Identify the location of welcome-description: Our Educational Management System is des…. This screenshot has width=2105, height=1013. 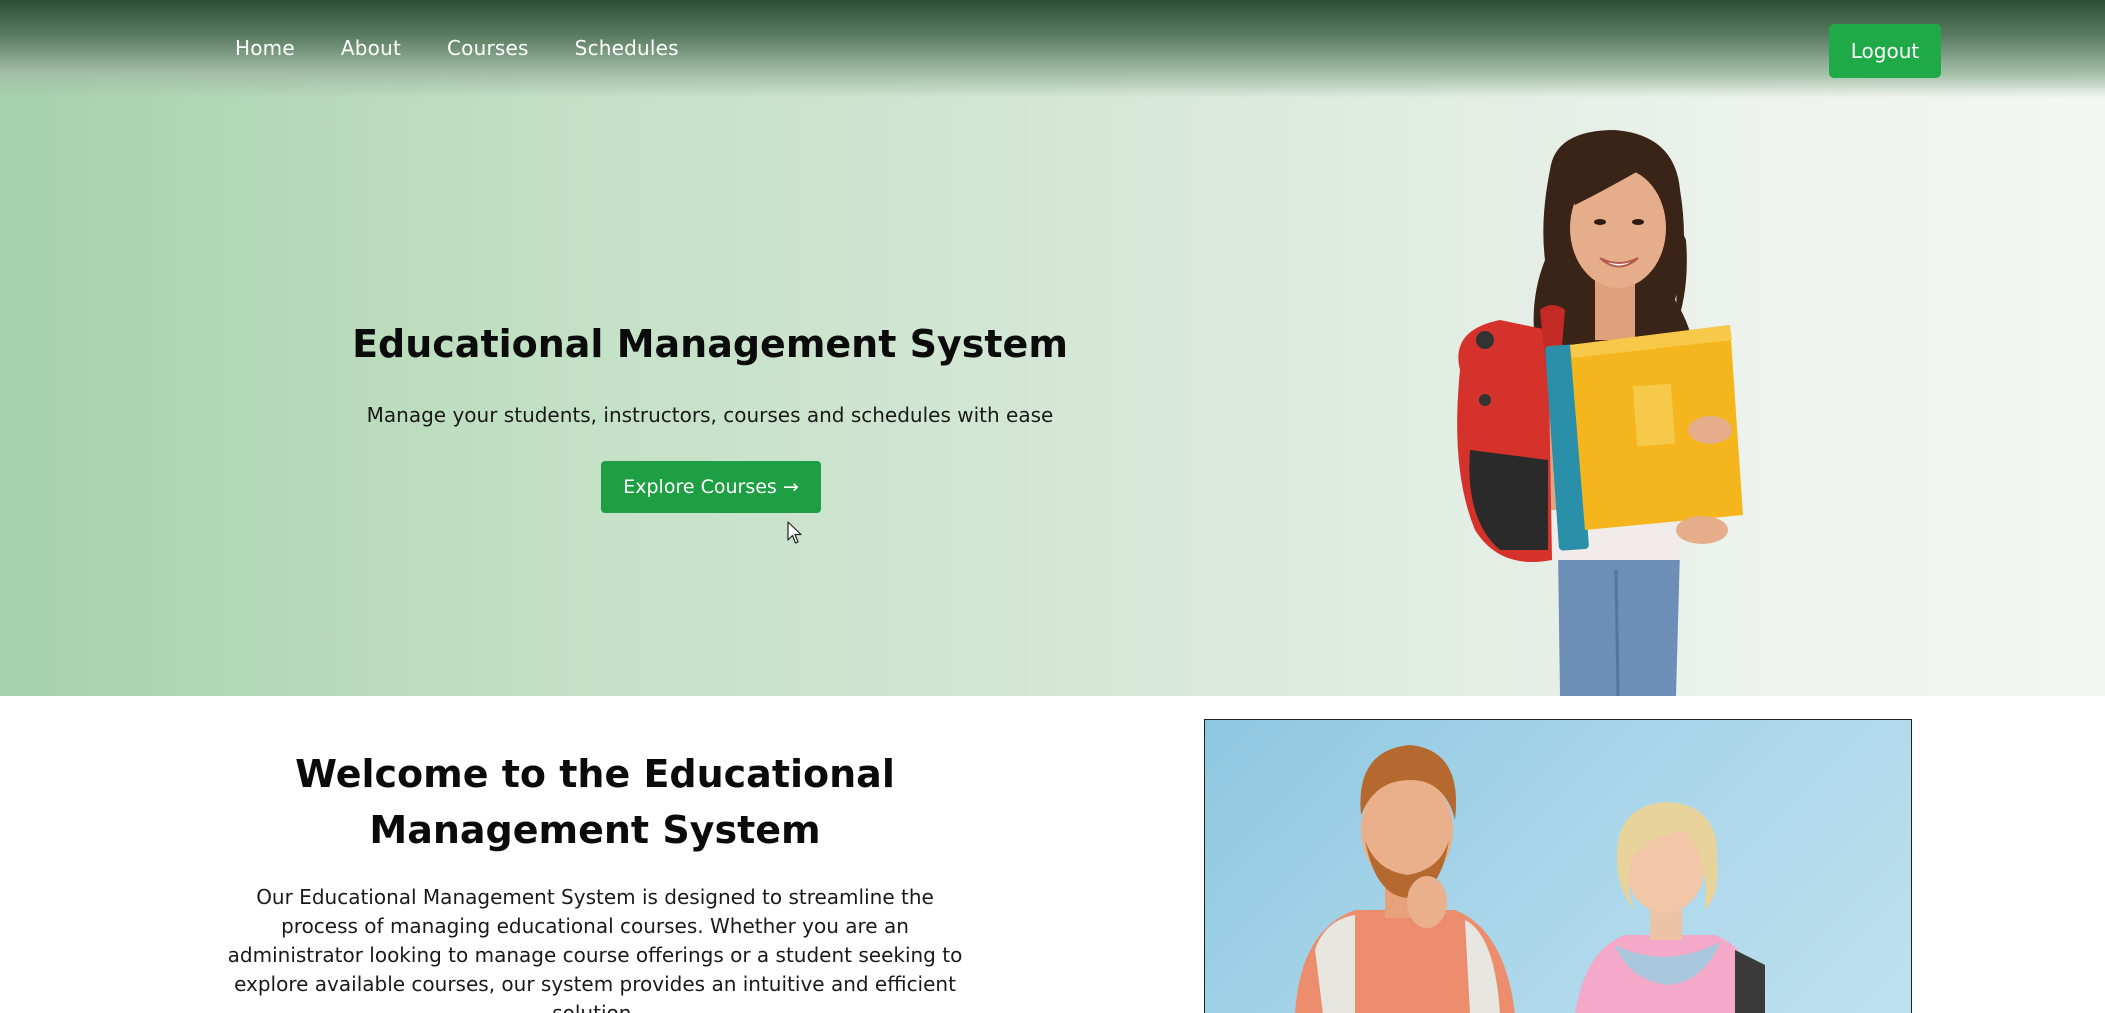
(595, 949).